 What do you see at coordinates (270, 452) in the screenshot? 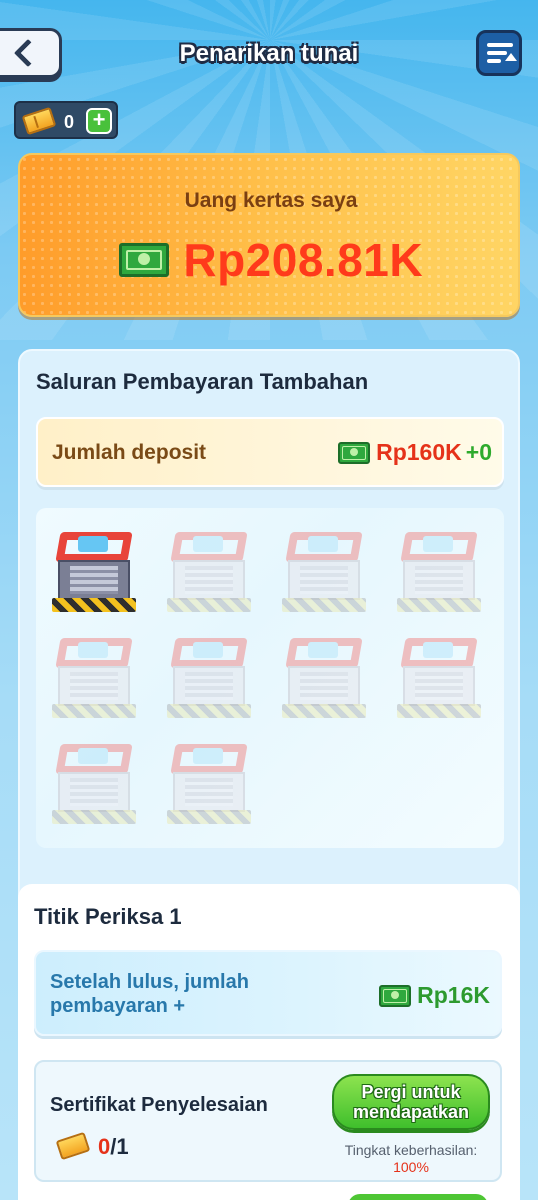
I see `deposit-bar: Jumlah deposit Rp160K +0` at bounding box center [270, 452].